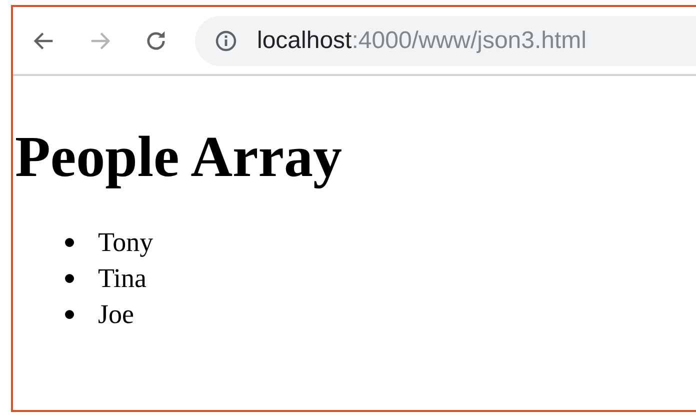  What do you see at coordinates (422, 40) in the screenshot?
I see `url-text: localhost:4000/www/json3.html` at bounding box center [422, 40].